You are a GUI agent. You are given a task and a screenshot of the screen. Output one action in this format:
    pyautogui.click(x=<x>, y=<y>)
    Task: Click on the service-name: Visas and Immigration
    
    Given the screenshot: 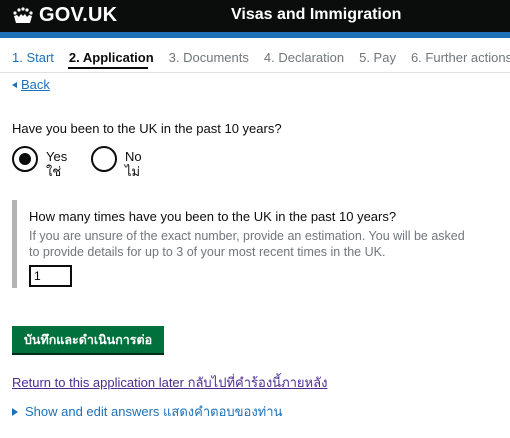 What is the action you would take?
    pyautogui.click(x=316, y=15)
    